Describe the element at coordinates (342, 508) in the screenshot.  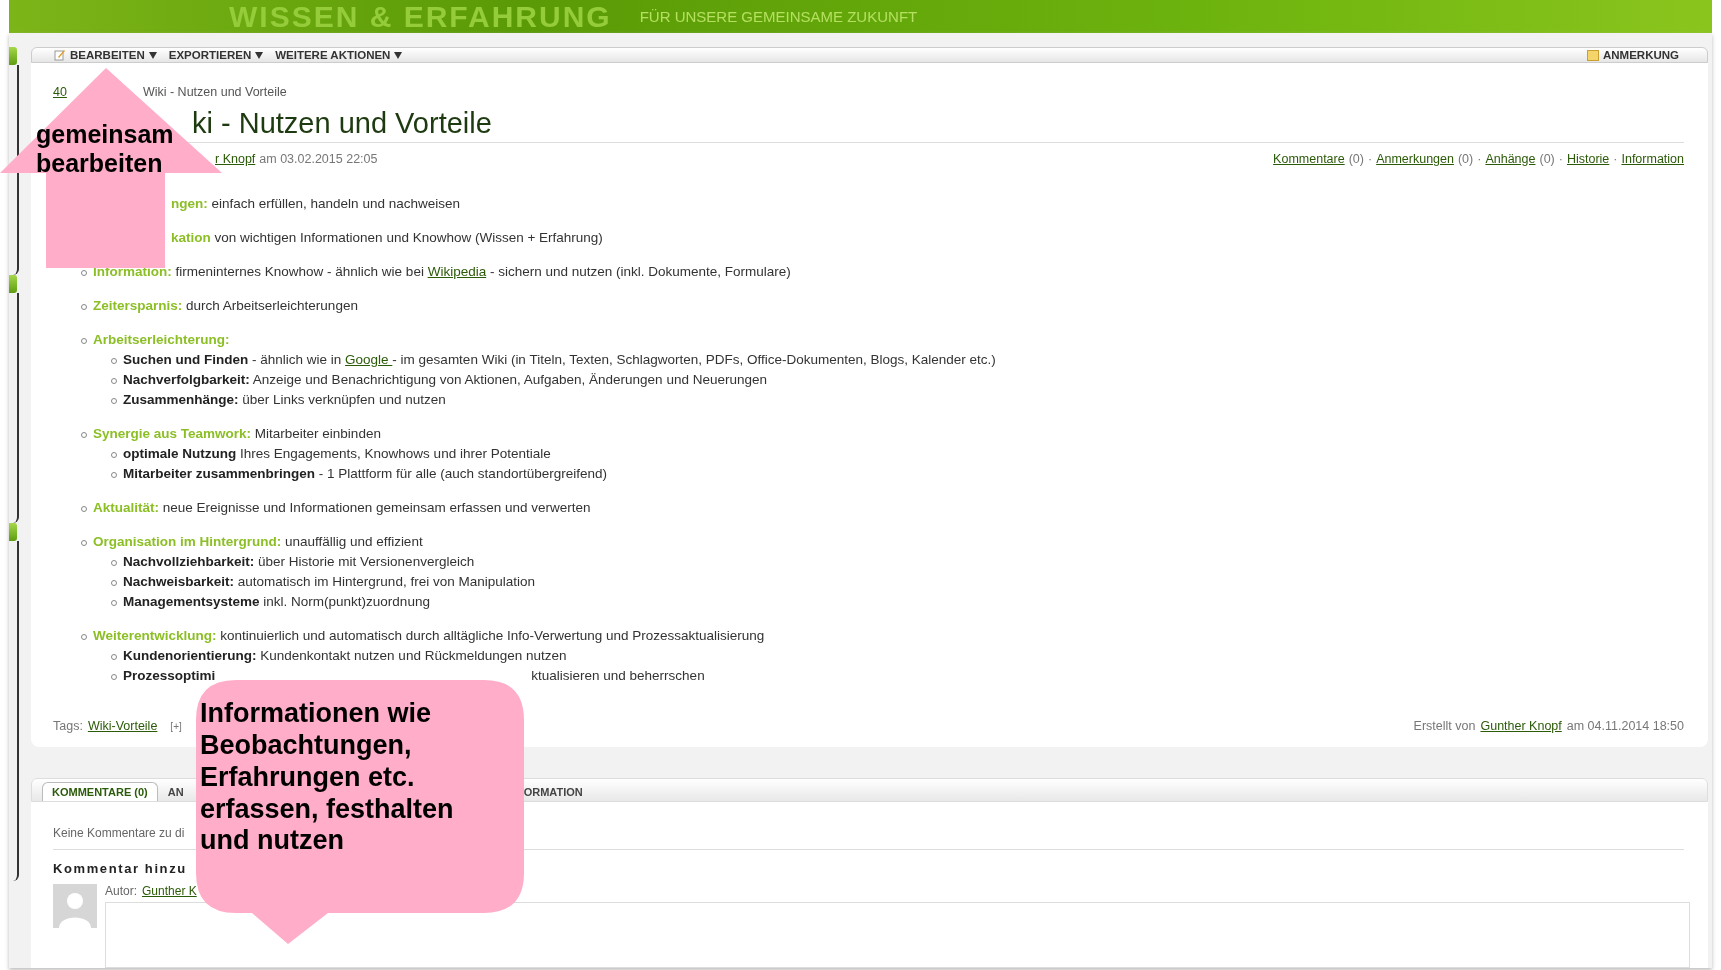
I see `list-item-text: Aktualität: neue Ereignisse und Informationen gemeinsam erfassen und verwerten` at that location.